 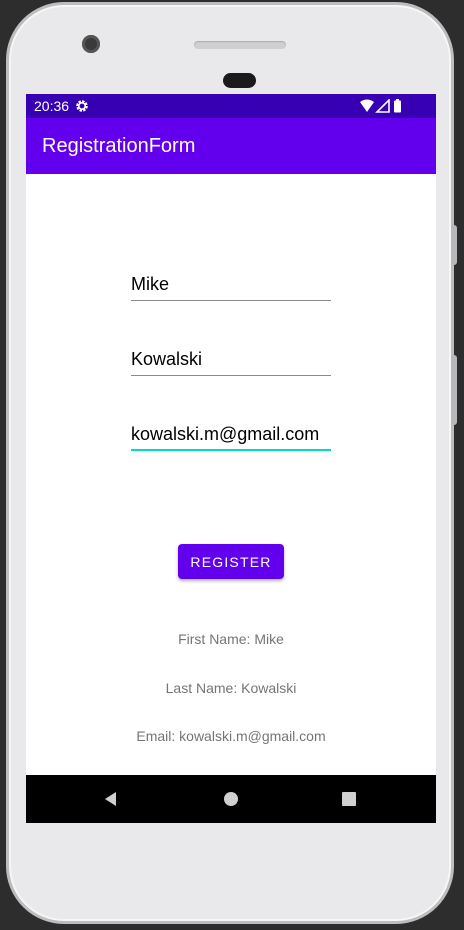 I want to click on navigation-bar, so click(x=231, y=799).